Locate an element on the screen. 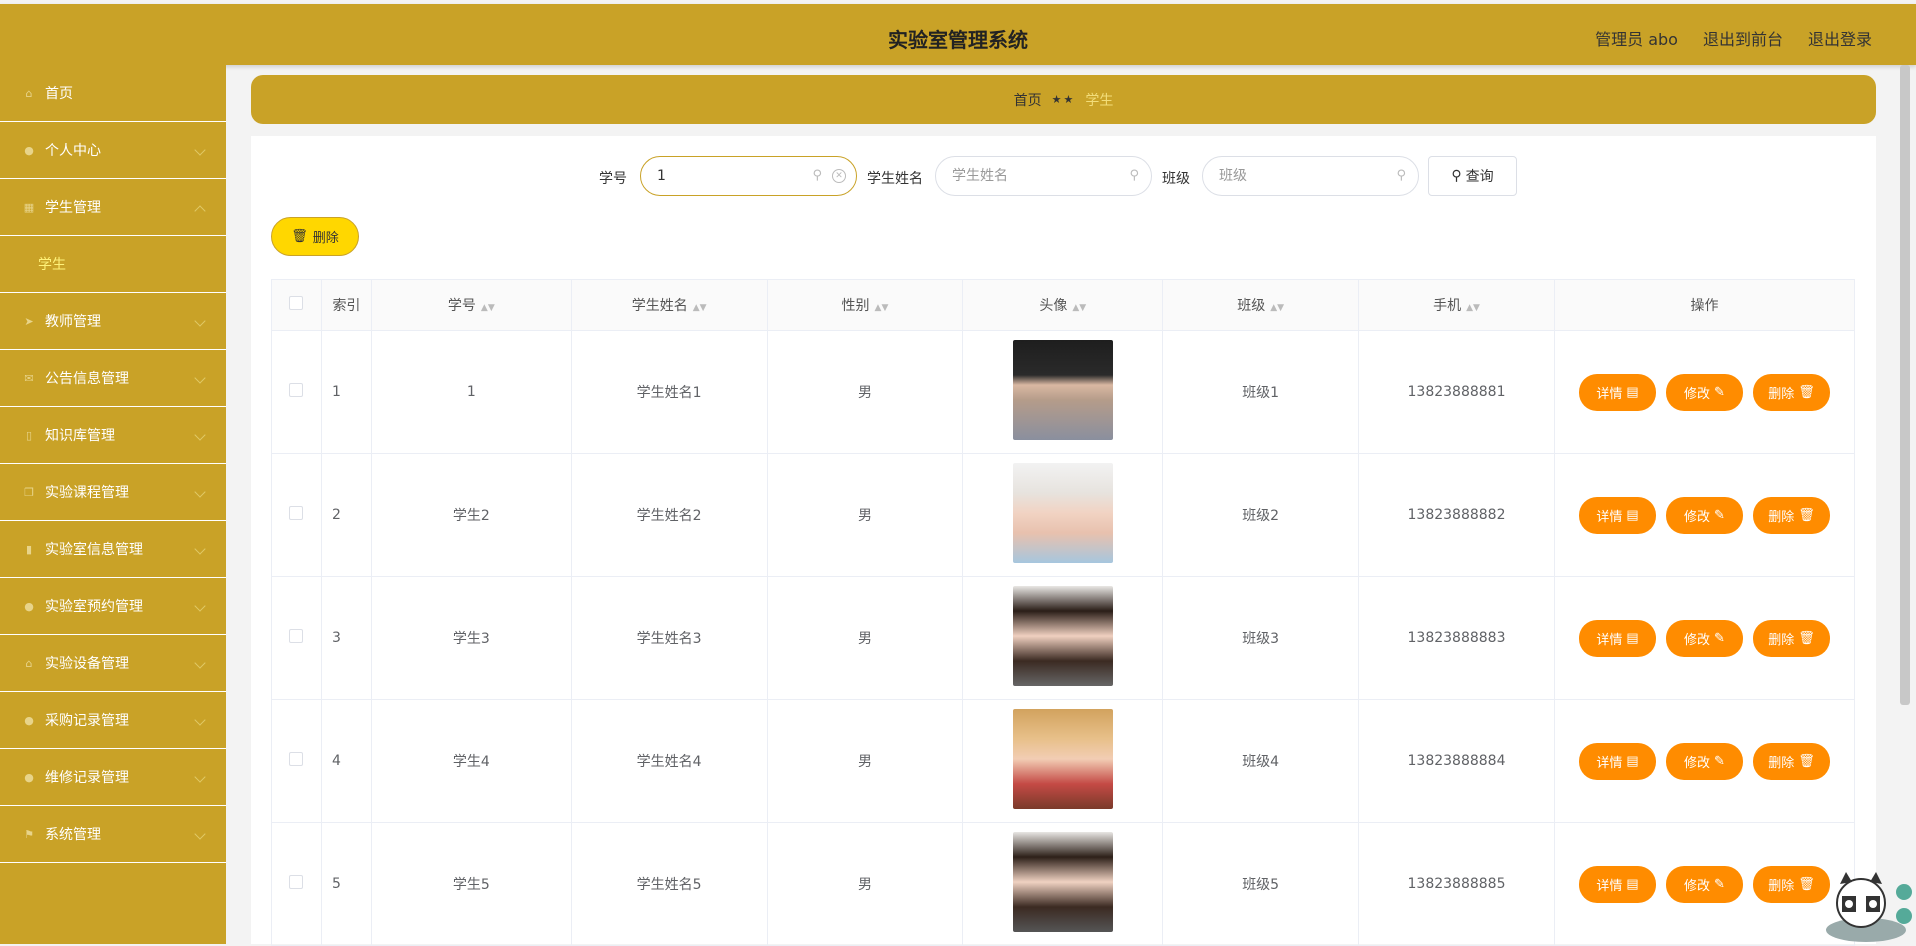  row-actions: 详情 ▤ 修改 ✎ 删除 🗑 is located at coordinates (1704, 638).